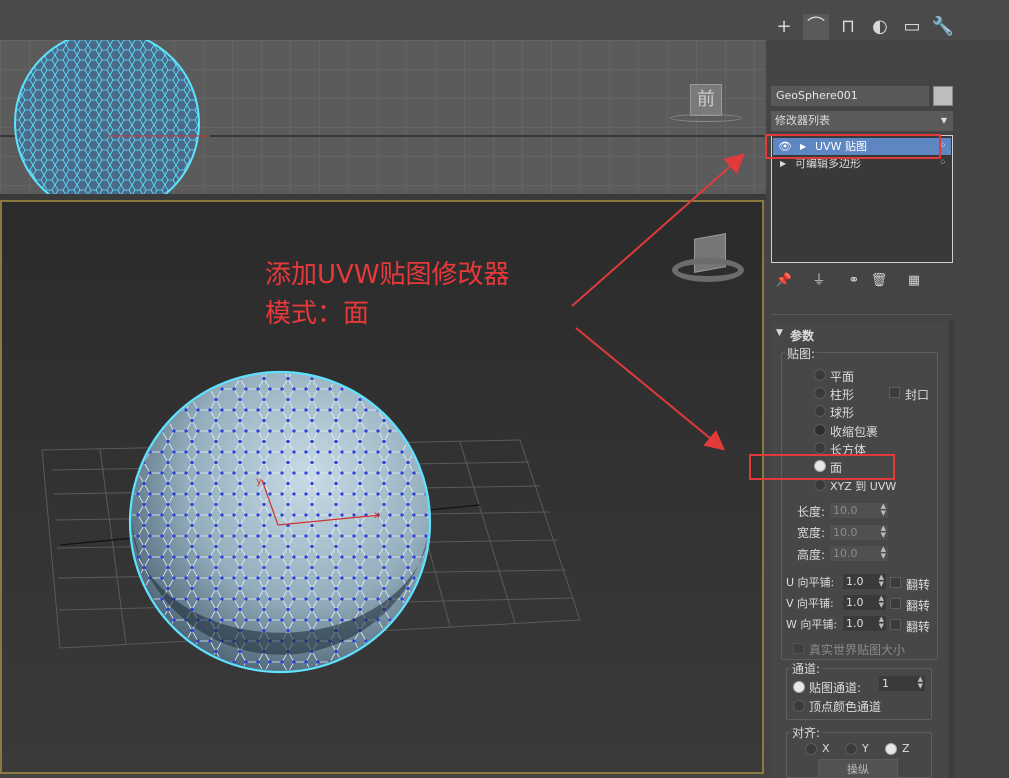 This screenshot has height=778, width=1009. Describe the element at coordinates (891, 749) in the screenshot. I see `radio-align-z` at that location.